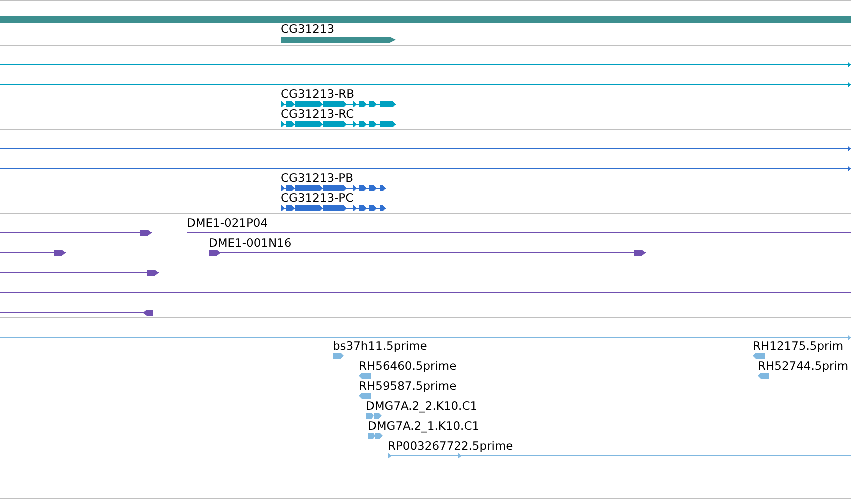  What do you see at coordinates (451, 446) in the screenshot?
I see `feature-label: RP003267722.5prime` at bounding box center [451, 446].